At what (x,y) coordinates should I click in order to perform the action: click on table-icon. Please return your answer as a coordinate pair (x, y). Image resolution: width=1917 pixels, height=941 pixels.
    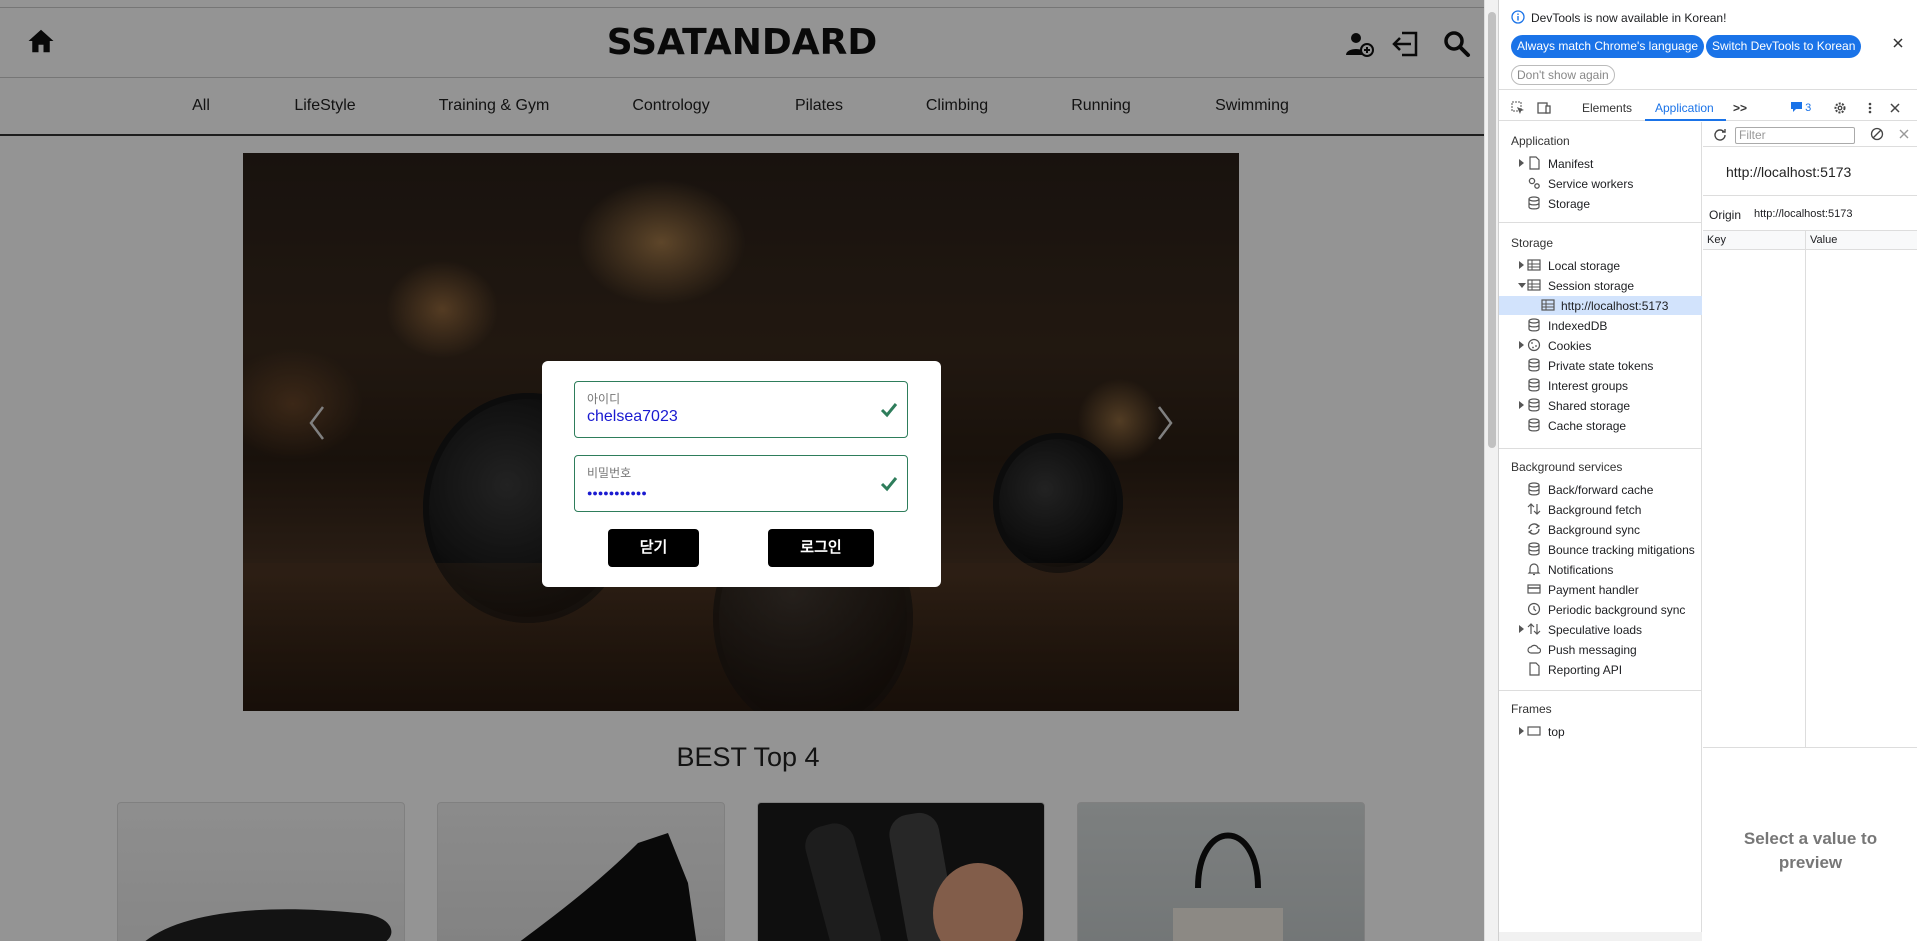
    Looking at the image, I should click on (1534, 265).